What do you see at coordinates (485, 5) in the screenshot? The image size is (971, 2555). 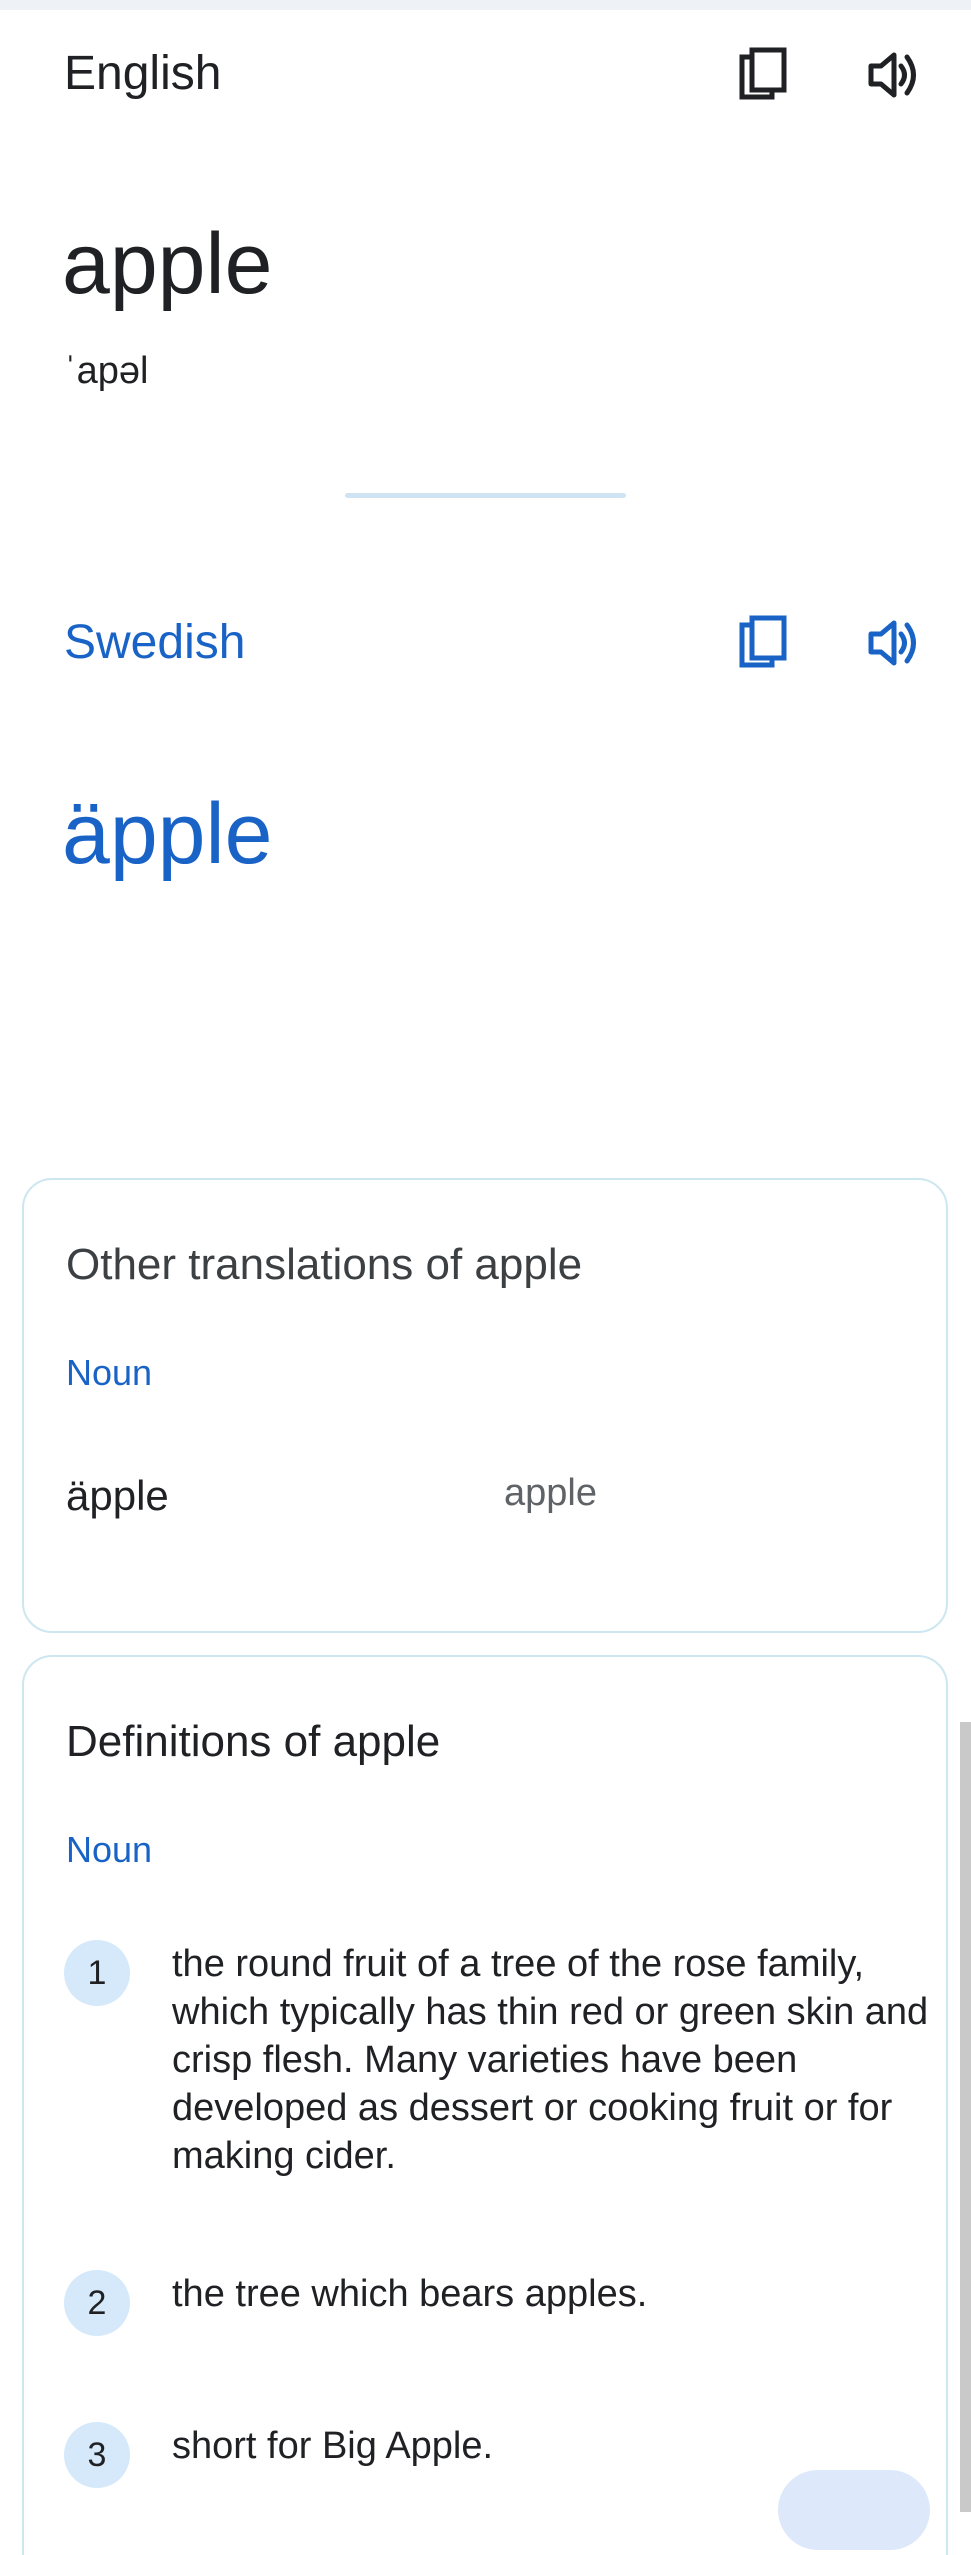 I see `top-strip` at bounding box center [485, 5].